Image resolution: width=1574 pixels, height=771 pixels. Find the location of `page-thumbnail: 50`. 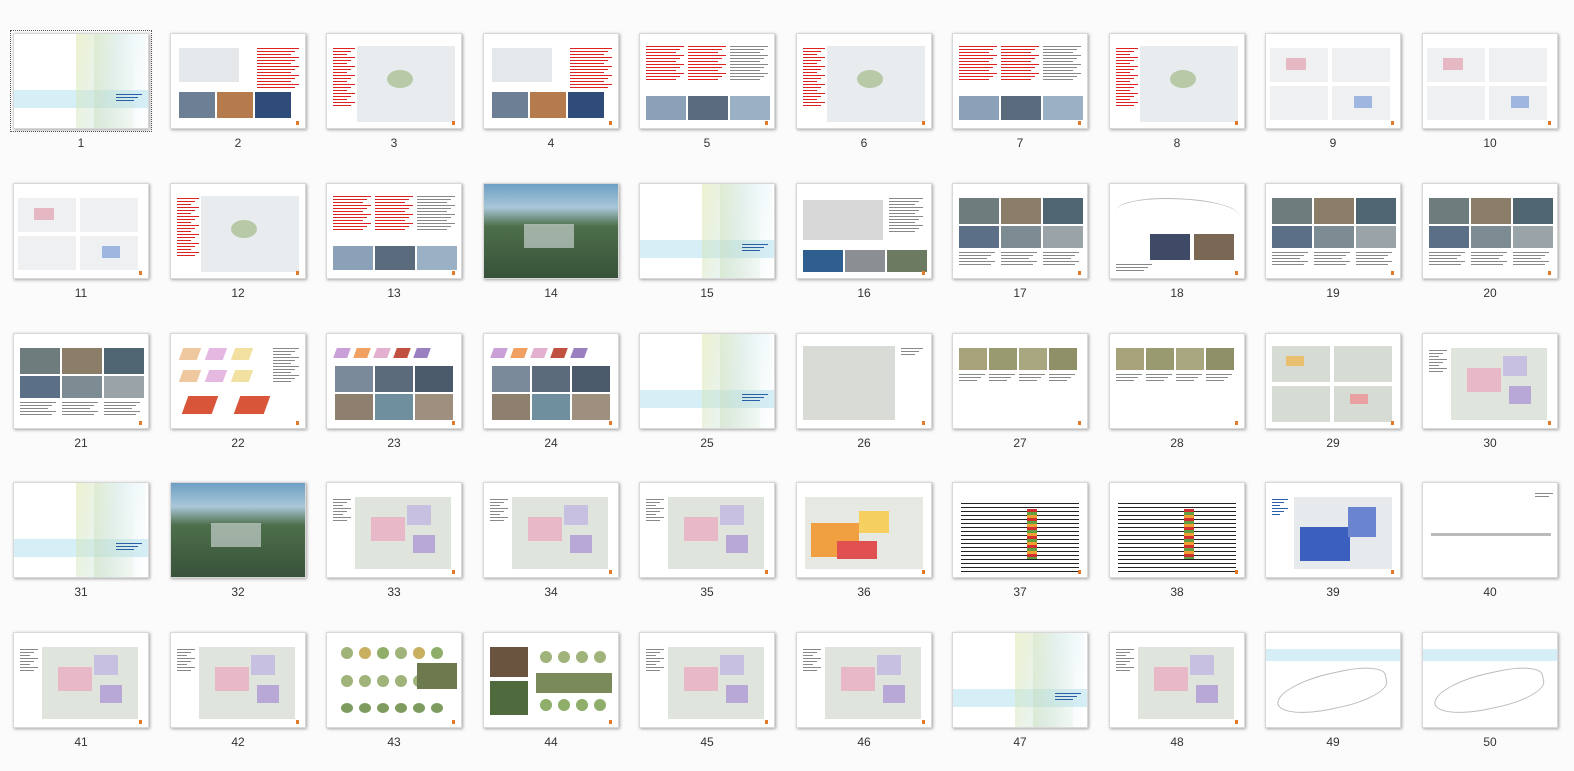

page-thumbnail: 50 is located at coordinates (1487, 674).